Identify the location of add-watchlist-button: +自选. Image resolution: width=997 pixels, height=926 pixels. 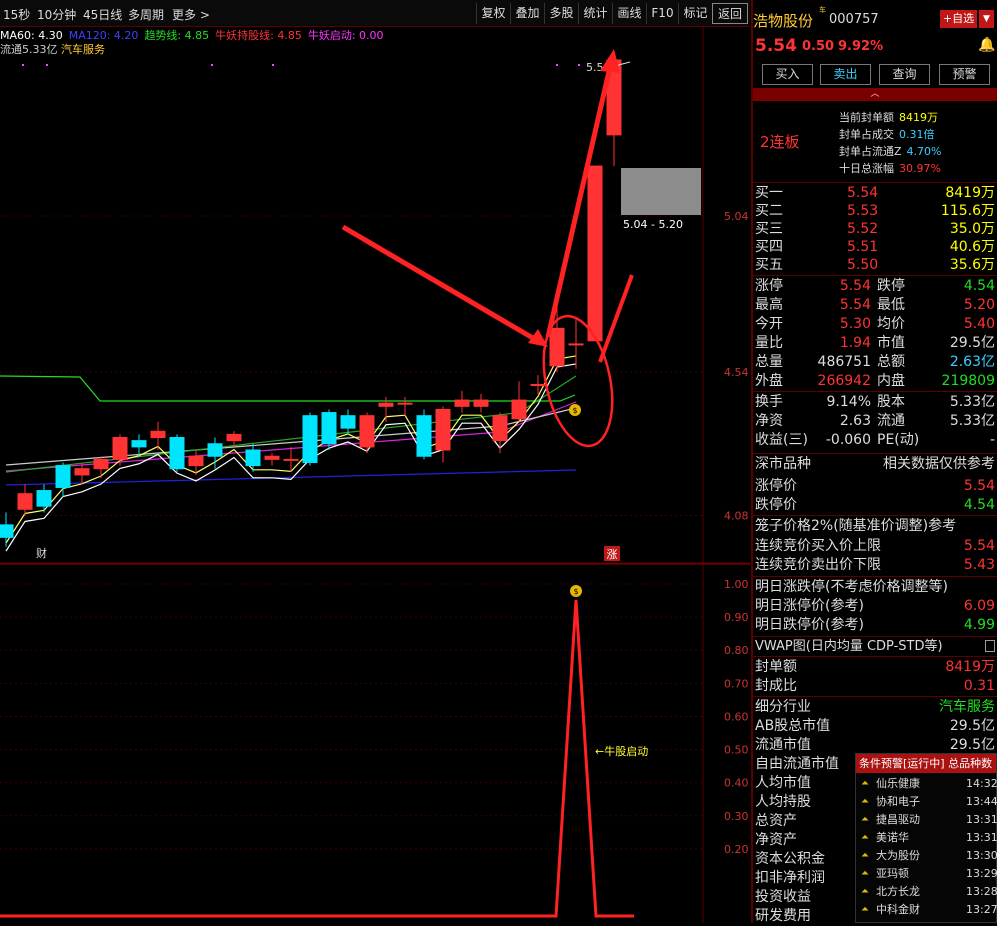
(958, 19).